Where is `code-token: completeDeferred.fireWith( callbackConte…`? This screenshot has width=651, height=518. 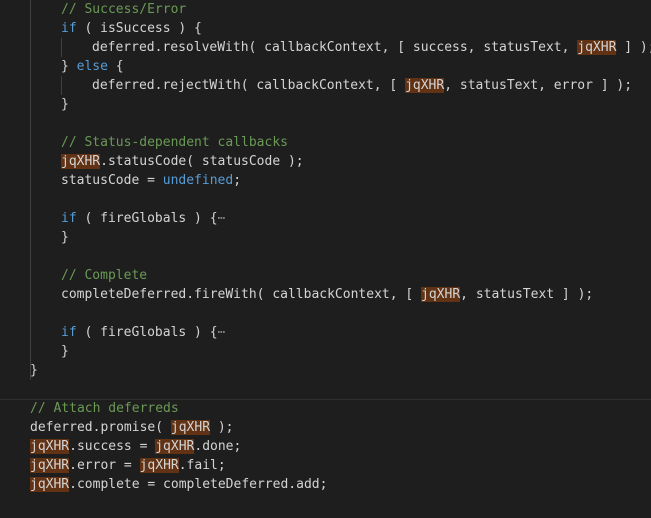
code-token: completeDeferred.fireWith( callbackConte… is located at coordinates (241, 294).